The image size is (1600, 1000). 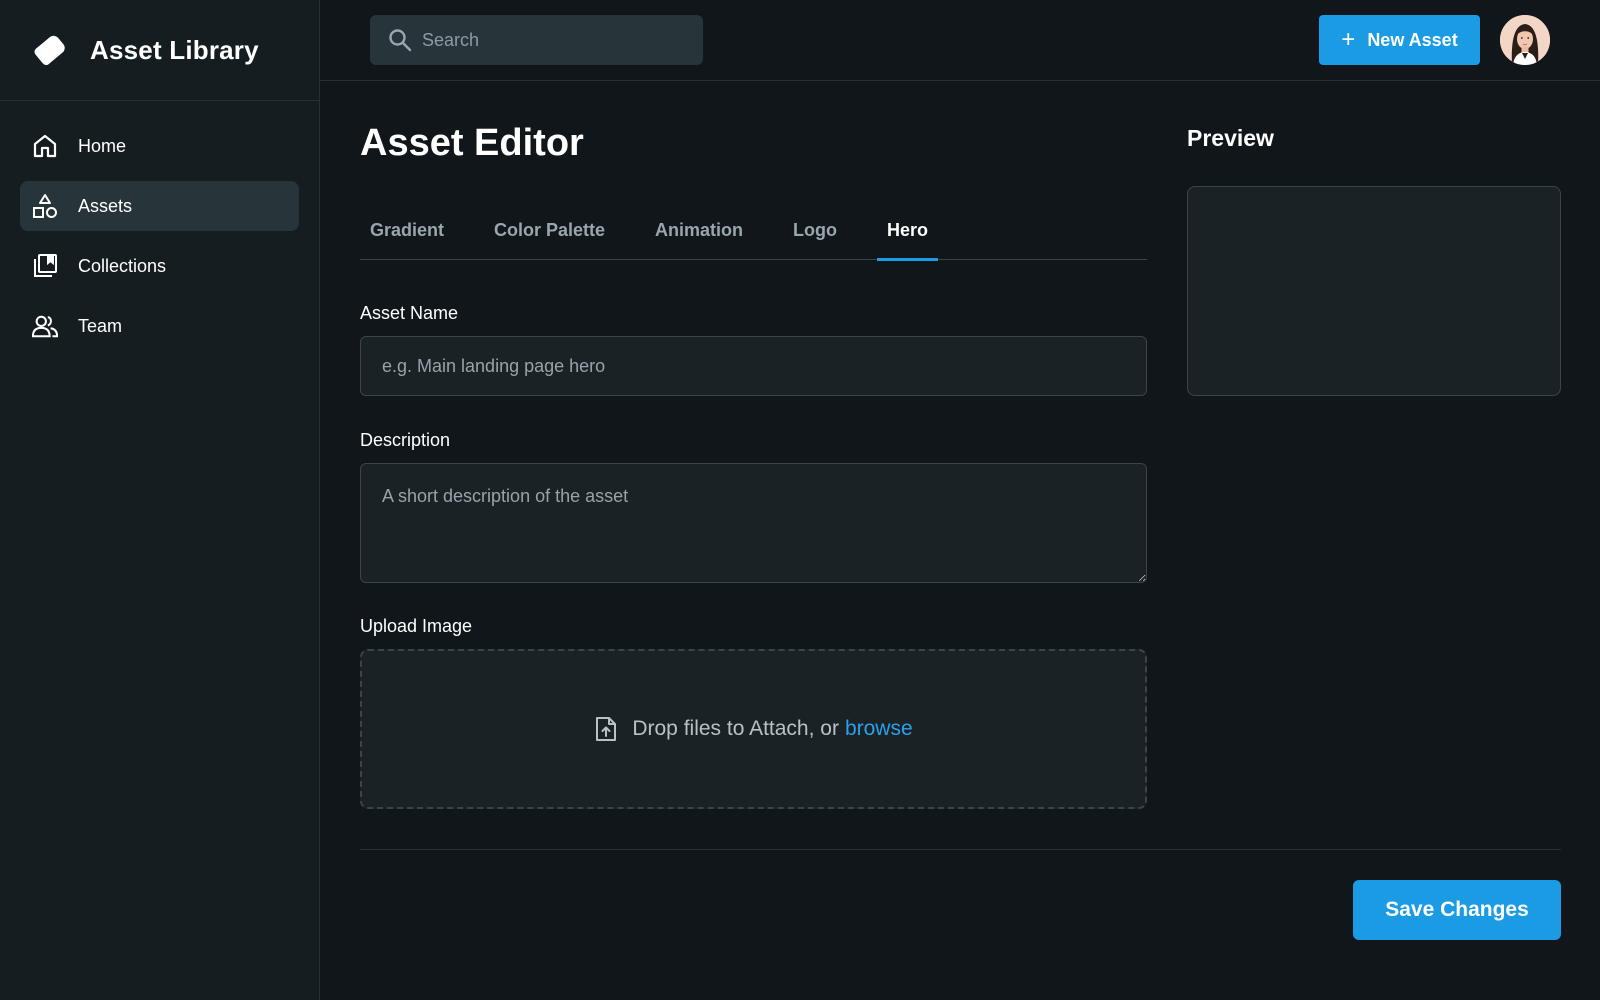 I want to click on sidebar-item-label: Assets, so click(x=105, y=205).